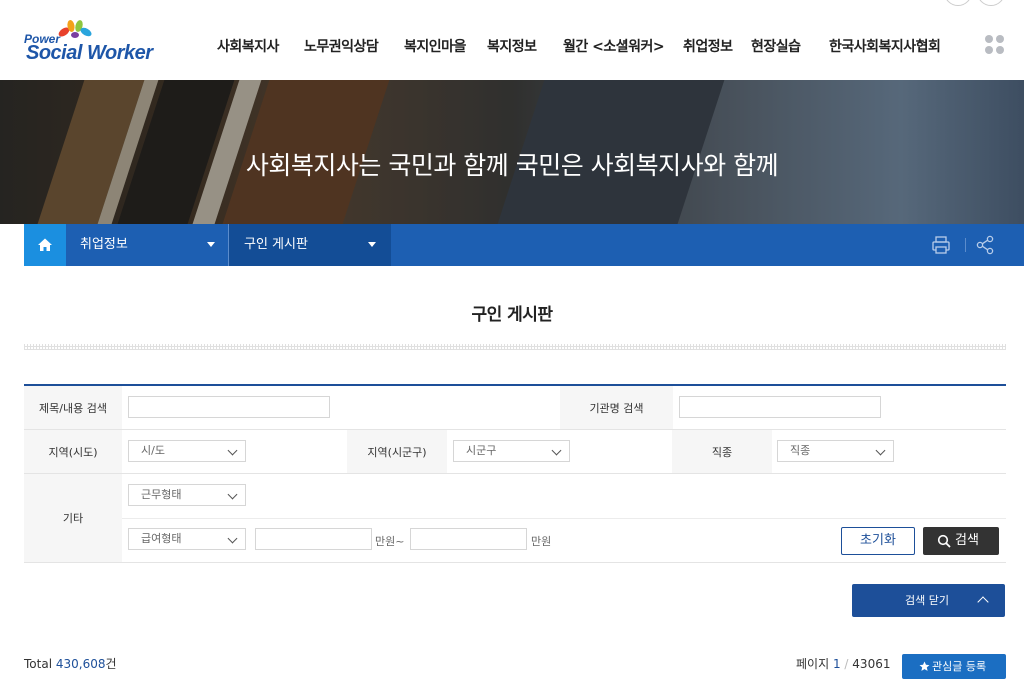 This screenshot has width=1024, height=682. What do you see at coordinates (187, 495) in the screenshot?
I see `work-type-select: 근무형태` at bounding box center [187, 495].